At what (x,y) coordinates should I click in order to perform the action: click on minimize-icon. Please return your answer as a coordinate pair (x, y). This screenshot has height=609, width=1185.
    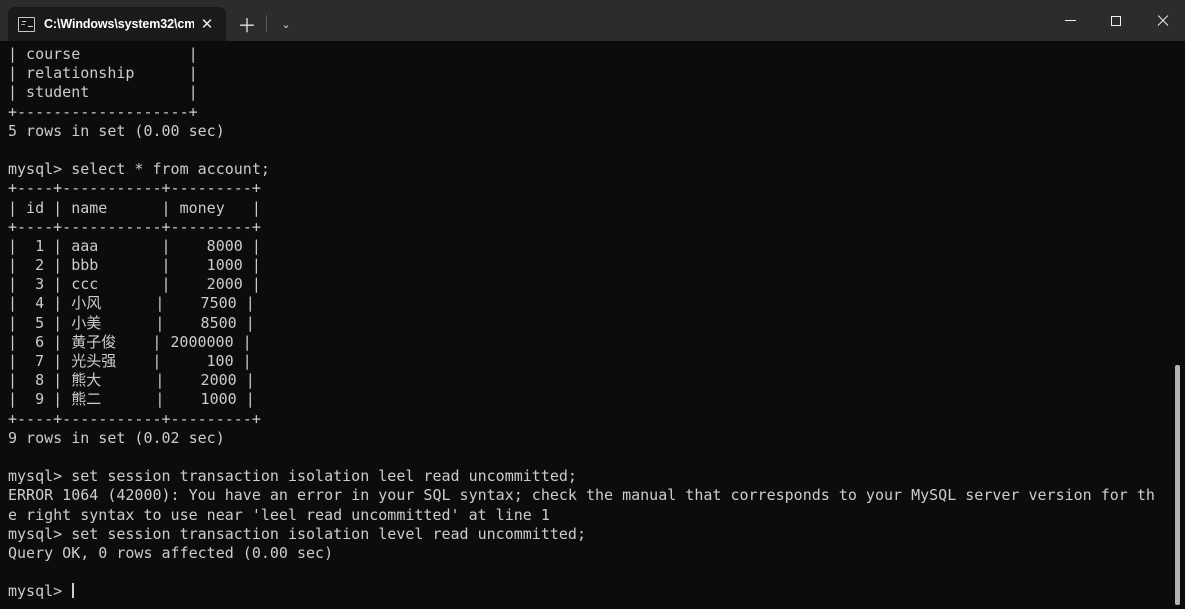
    Looking at the image, I should click on (1070, 20).